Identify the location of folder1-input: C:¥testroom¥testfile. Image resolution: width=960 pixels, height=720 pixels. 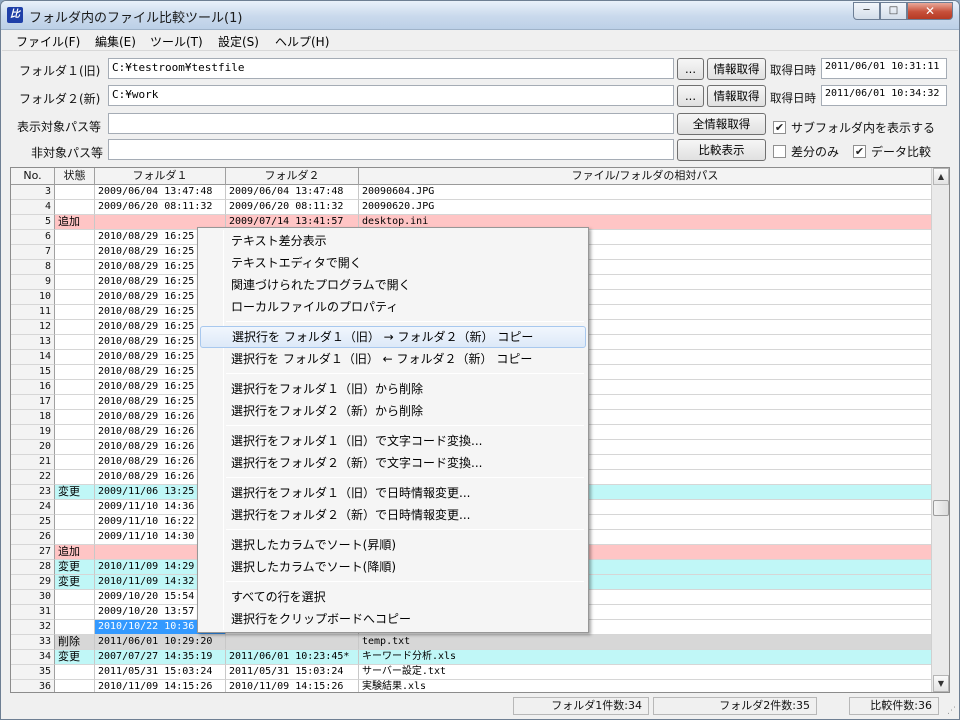
(391, 68).